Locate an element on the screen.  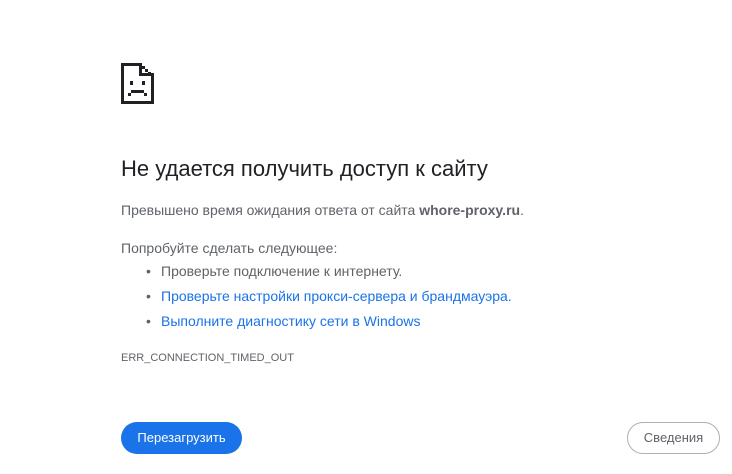
site-host: whore-proxy.ru is located at coordinates (470, 210).